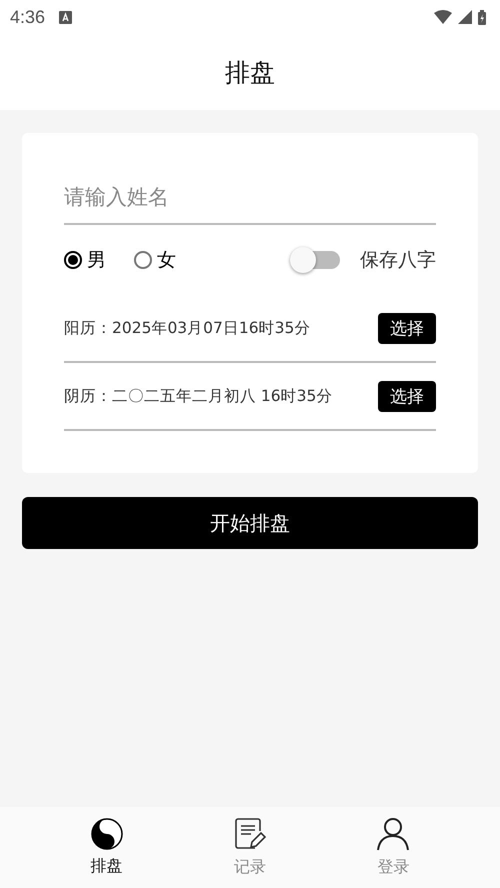  I want to click on wifi-icon, so click(443, 17).